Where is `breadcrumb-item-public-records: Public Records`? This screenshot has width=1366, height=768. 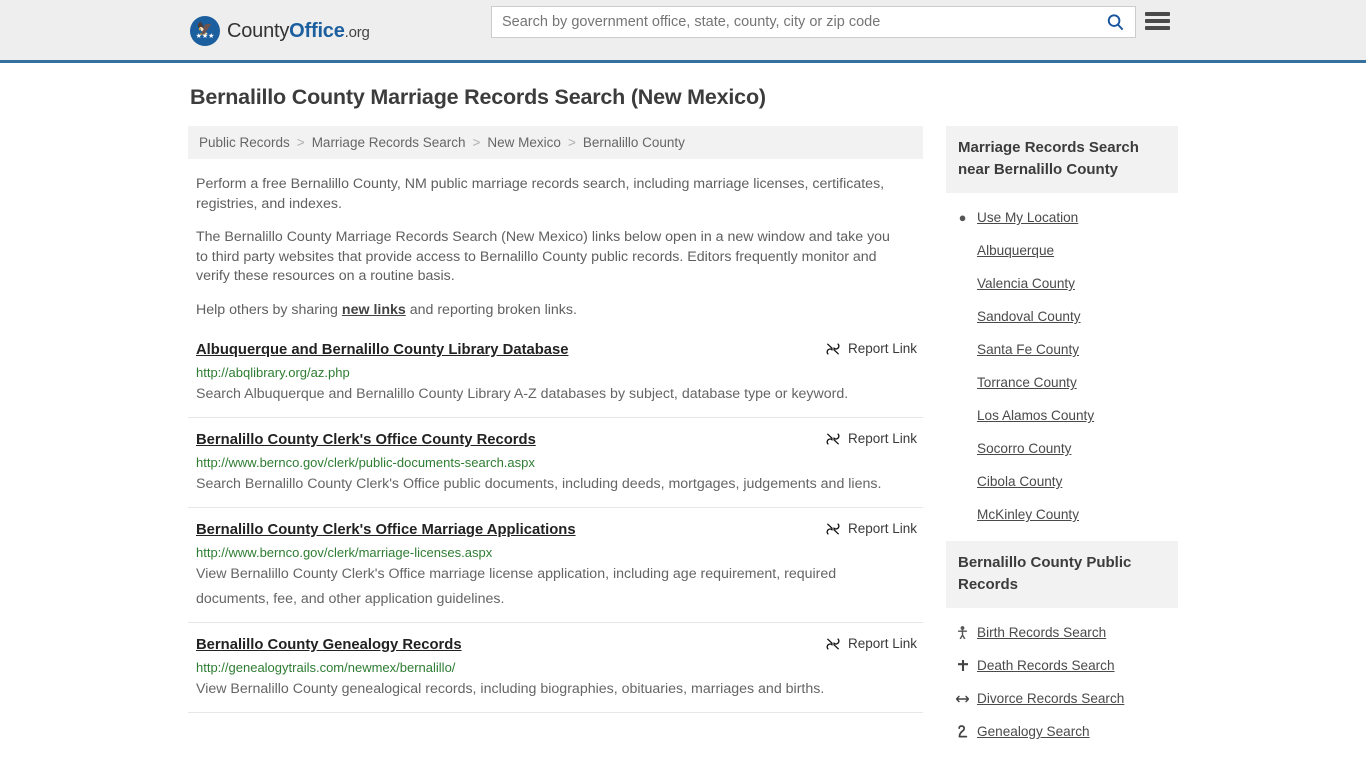 breadcrumb-item-public-records: Public Records is located at coordinates (244, 142).